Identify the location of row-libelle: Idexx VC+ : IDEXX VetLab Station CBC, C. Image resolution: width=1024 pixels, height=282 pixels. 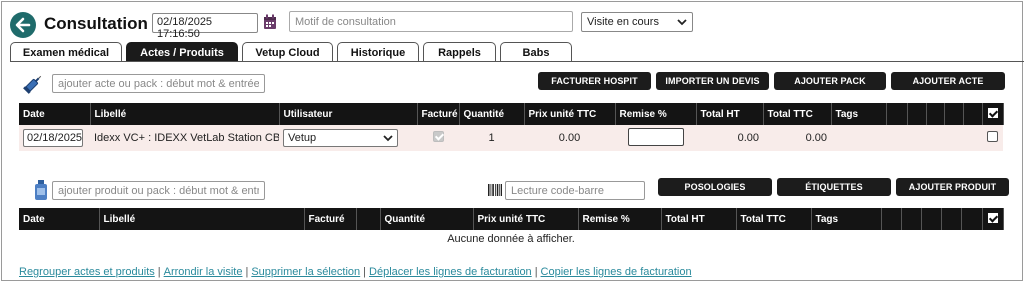
(186, 138).